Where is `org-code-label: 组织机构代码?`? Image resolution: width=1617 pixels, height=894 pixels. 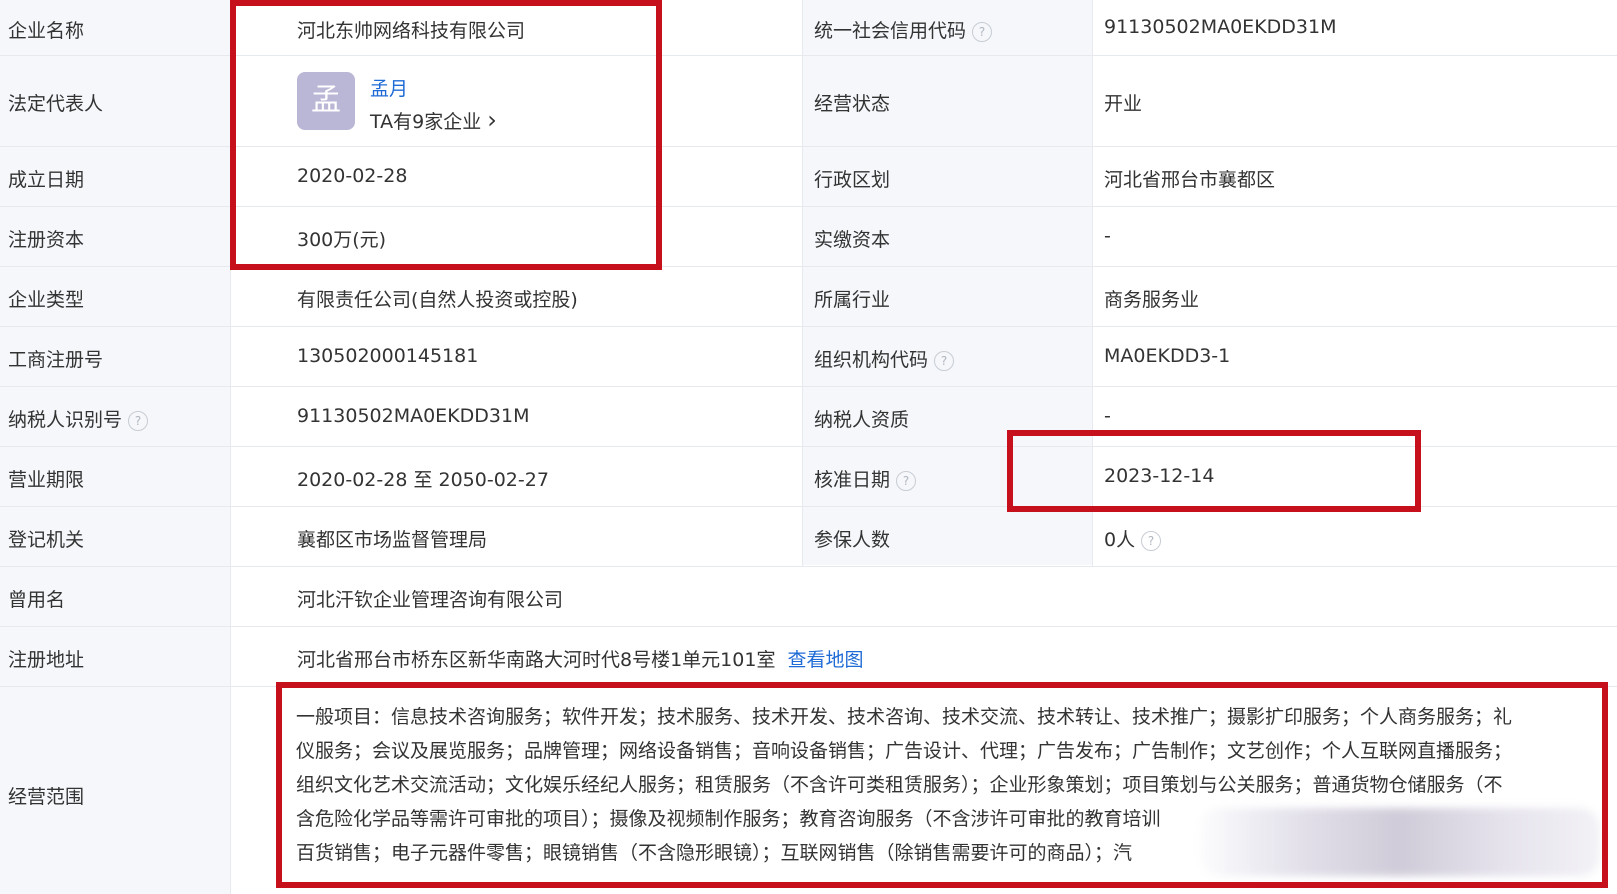
org-code-label: 组织机构代码? is located at coordinates (884, 358).